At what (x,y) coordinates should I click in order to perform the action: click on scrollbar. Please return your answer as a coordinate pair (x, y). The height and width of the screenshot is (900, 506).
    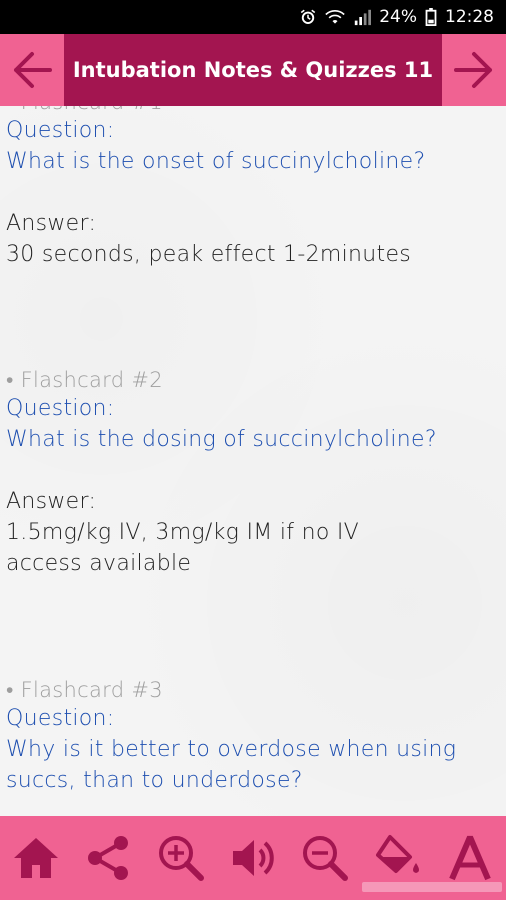
    Looking at the image, I should click on (432, 887).